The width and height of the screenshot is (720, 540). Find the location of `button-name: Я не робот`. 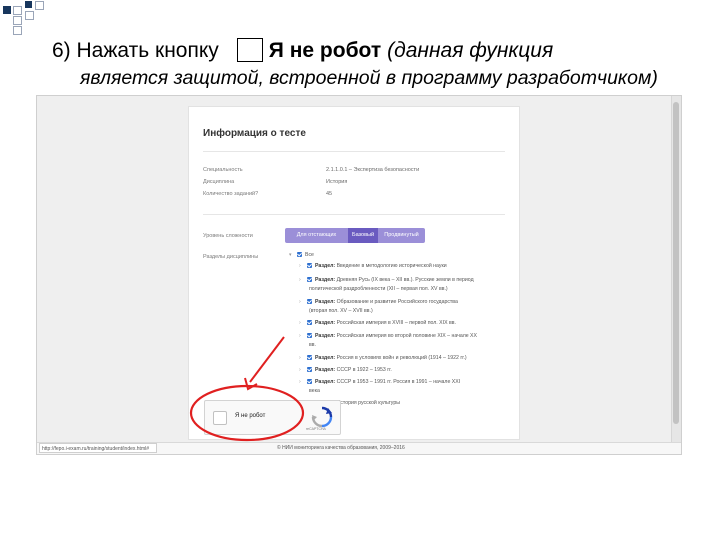

button-name: Я не робот is located at coordinates (325, 50).